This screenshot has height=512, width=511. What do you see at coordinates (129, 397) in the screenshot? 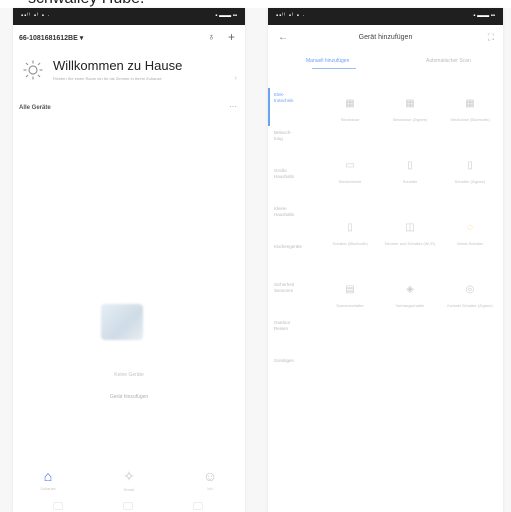
I see `add-device-button: Gerät hinzufügen` at bounding box center [129, 397].